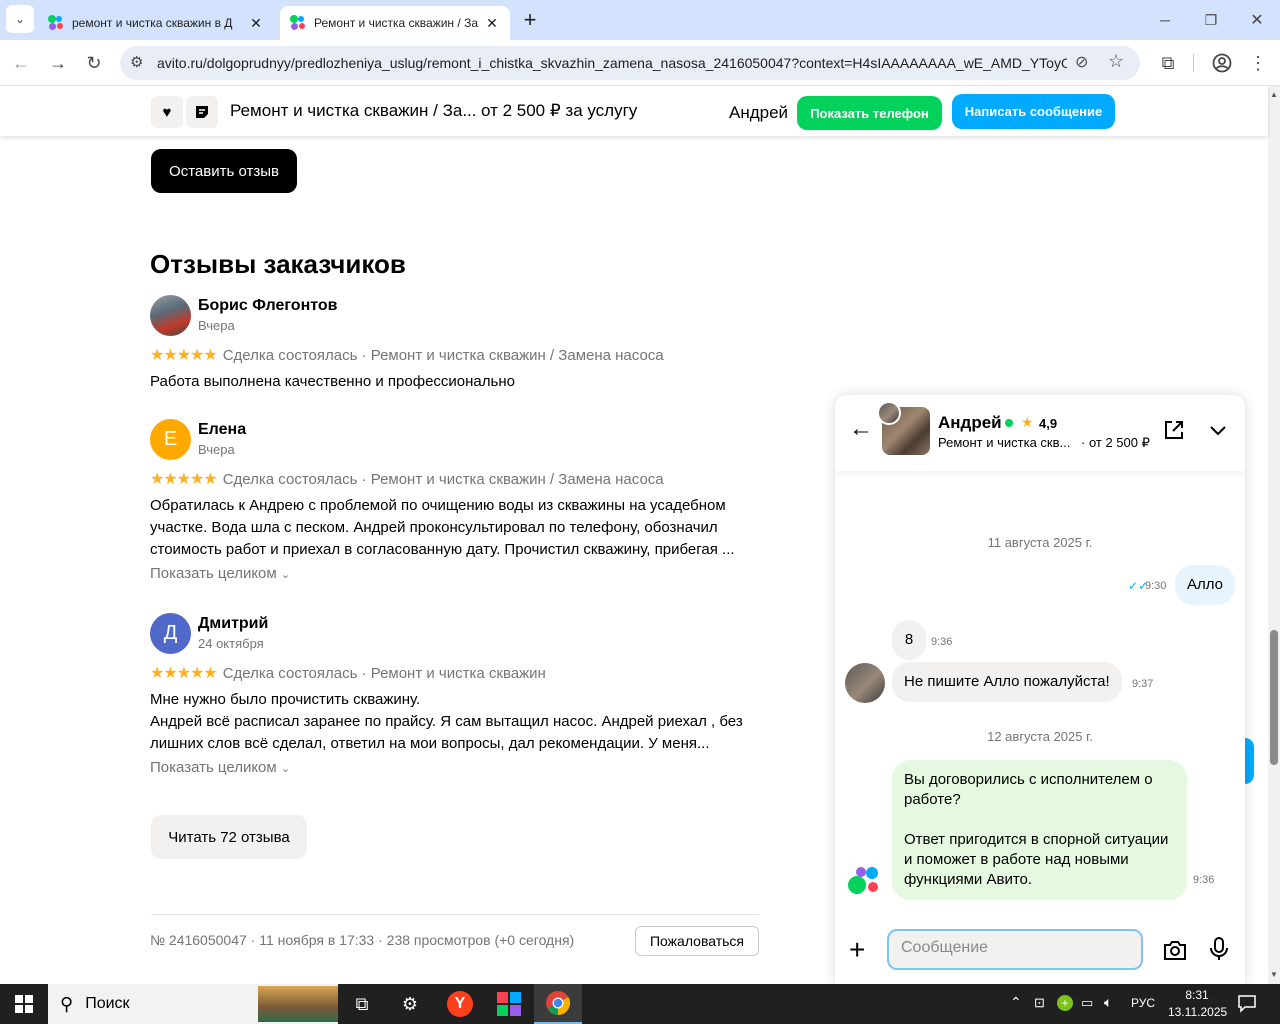 The width and height of the screenshot is (1280, 1024). What do you see at coordinates (362, 1004) in the screenshot?
I see `task-view-icon: ⧉` at bounding box center [362, 1004].